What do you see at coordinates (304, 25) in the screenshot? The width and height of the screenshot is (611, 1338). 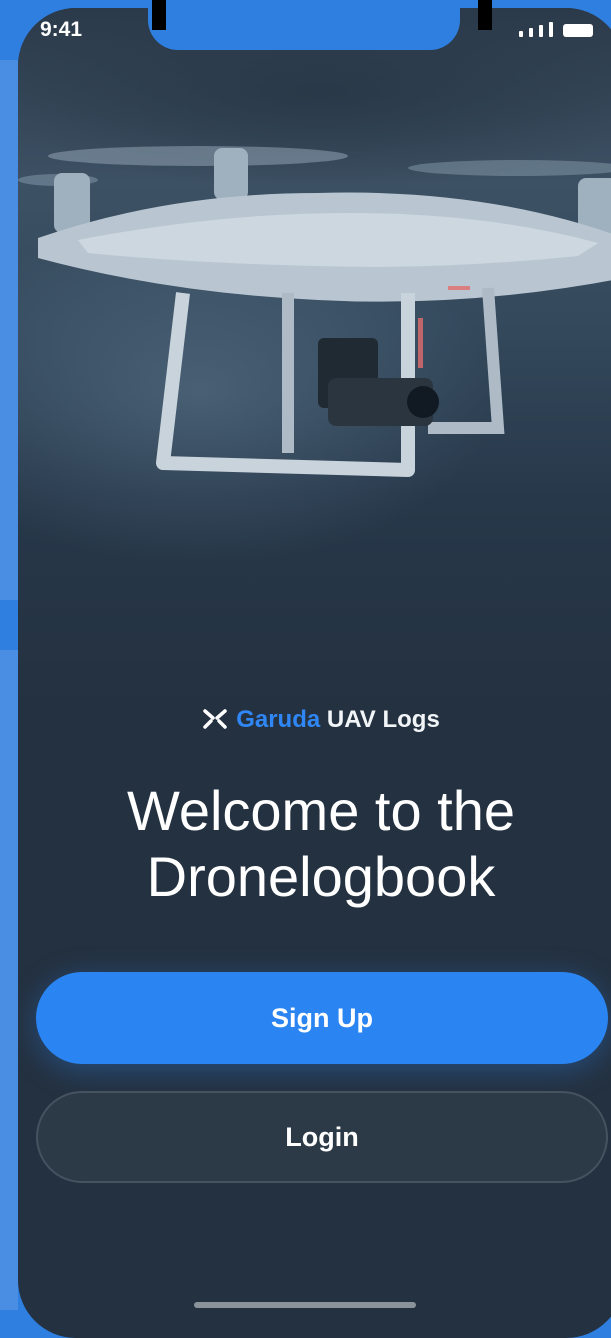 I see `notch` at bounding box center [304, 25].